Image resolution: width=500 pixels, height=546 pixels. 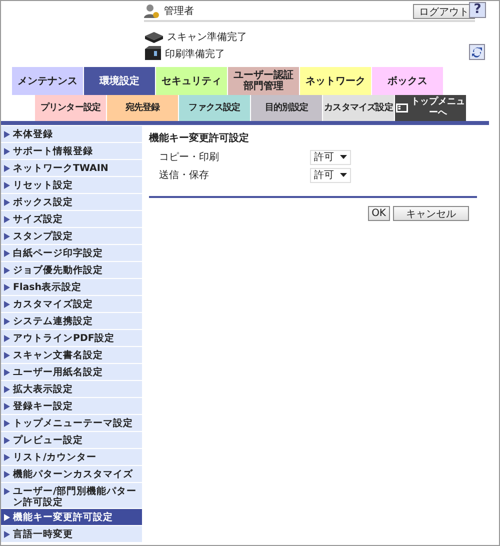 I want to click on refresh-icon, so click(x=477, y=52).